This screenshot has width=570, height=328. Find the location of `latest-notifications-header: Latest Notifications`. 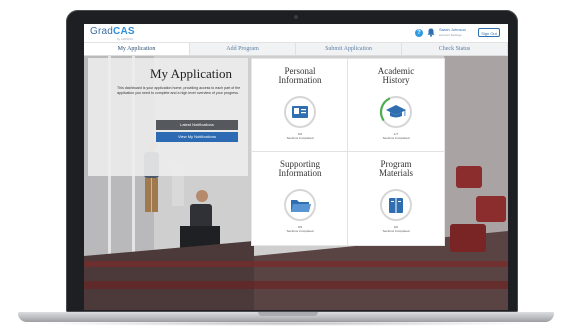

latest-notifications-header: Latest Notifications is located at coordinates (197, 125).